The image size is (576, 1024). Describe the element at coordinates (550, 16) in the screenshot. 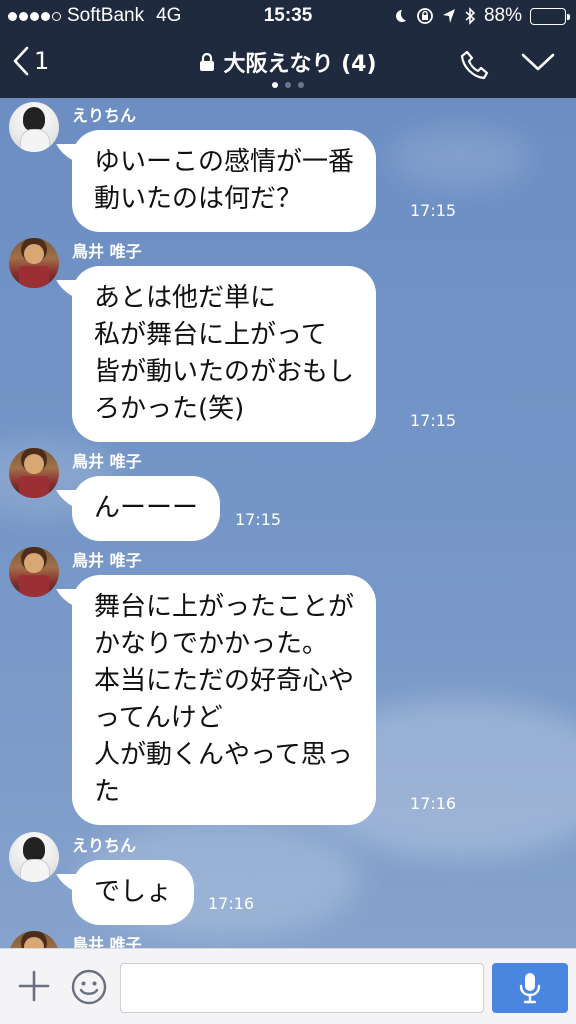

I see `battery-icon` at that location.